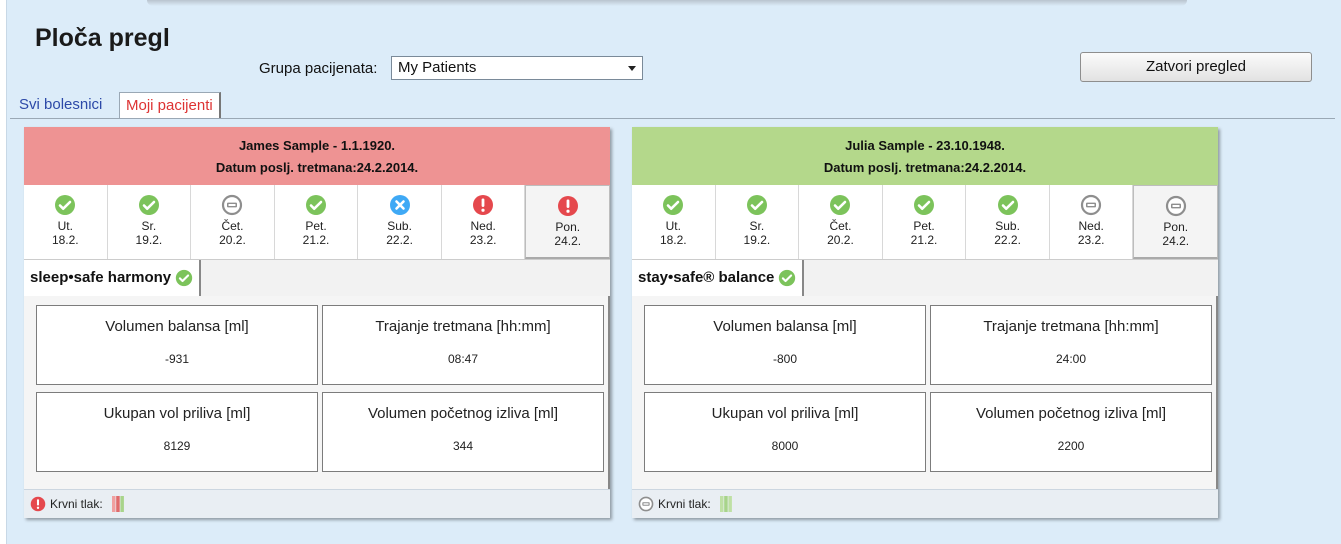  What do you see at coordinates (317, 145) in the screenshot?
I see `patient-name: James Sample - 1.1.1920.` at bounding box center [317, 145].